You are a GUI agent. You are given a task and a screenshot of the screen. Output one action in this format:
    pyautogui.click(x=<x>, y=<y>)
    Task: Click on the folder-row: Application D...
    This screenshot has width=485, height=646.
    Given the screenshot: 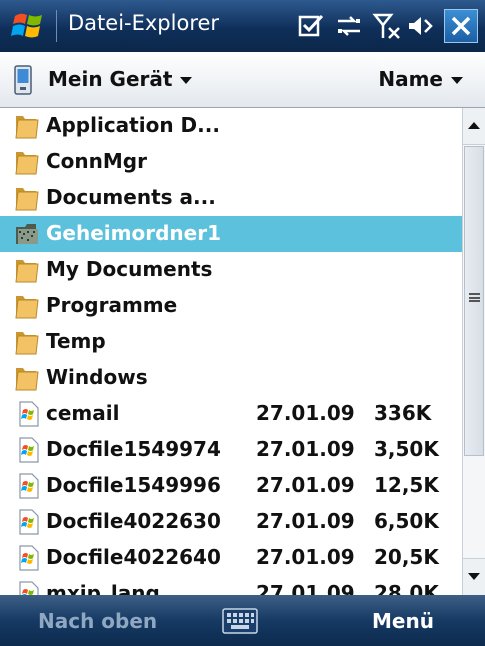 What is the action you would take?
    pyautogui.click(x=231, y=126)
    